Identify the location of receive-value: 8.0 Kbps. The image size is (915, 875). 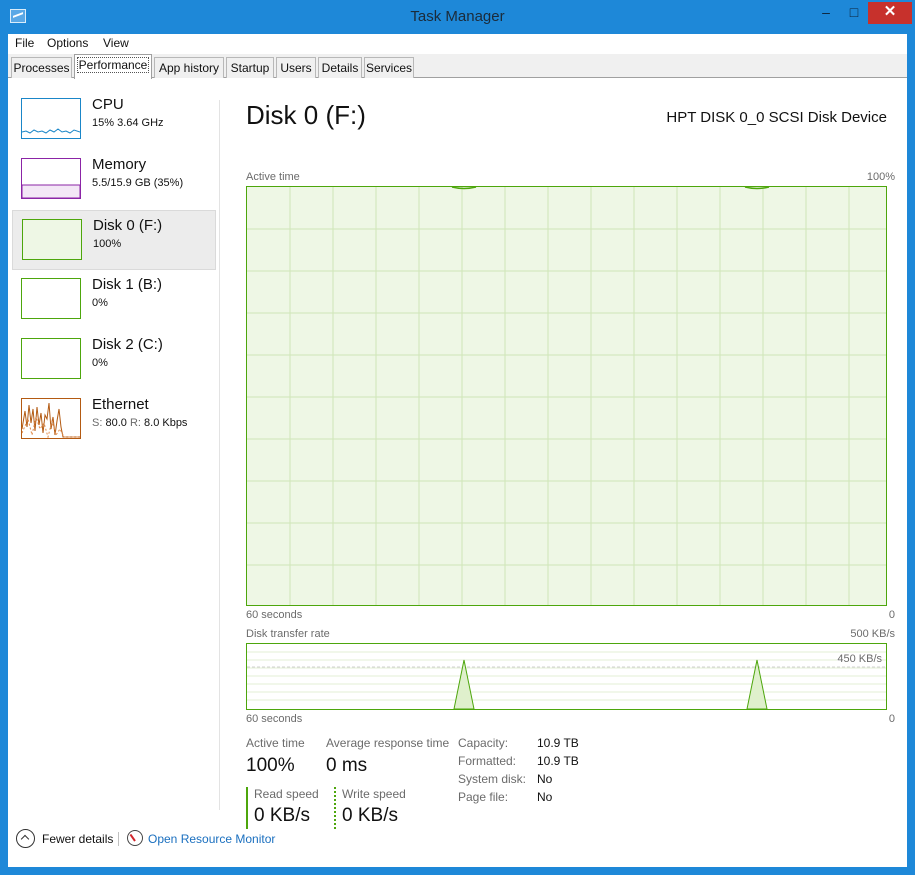
(166, 423).